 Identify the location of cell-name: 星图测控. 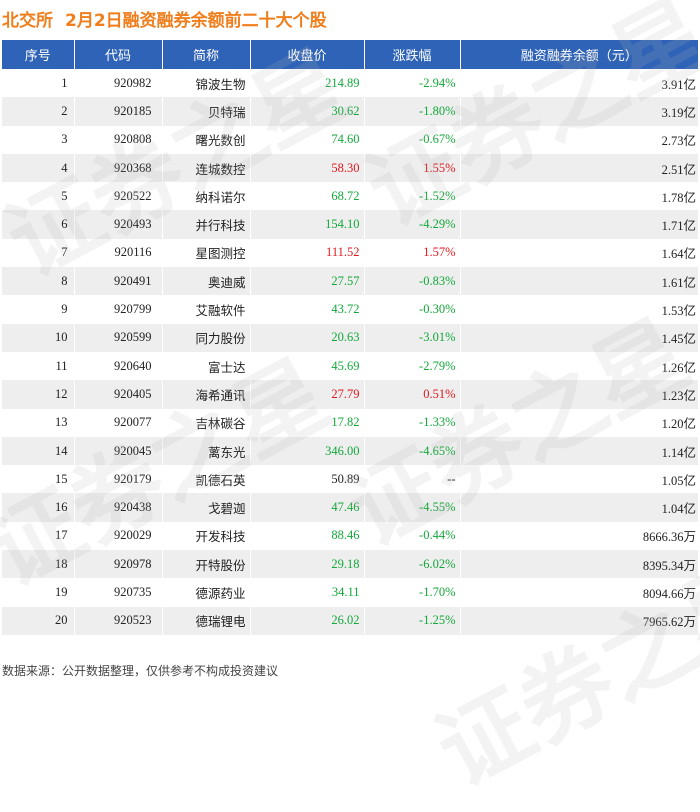
(206, 253).